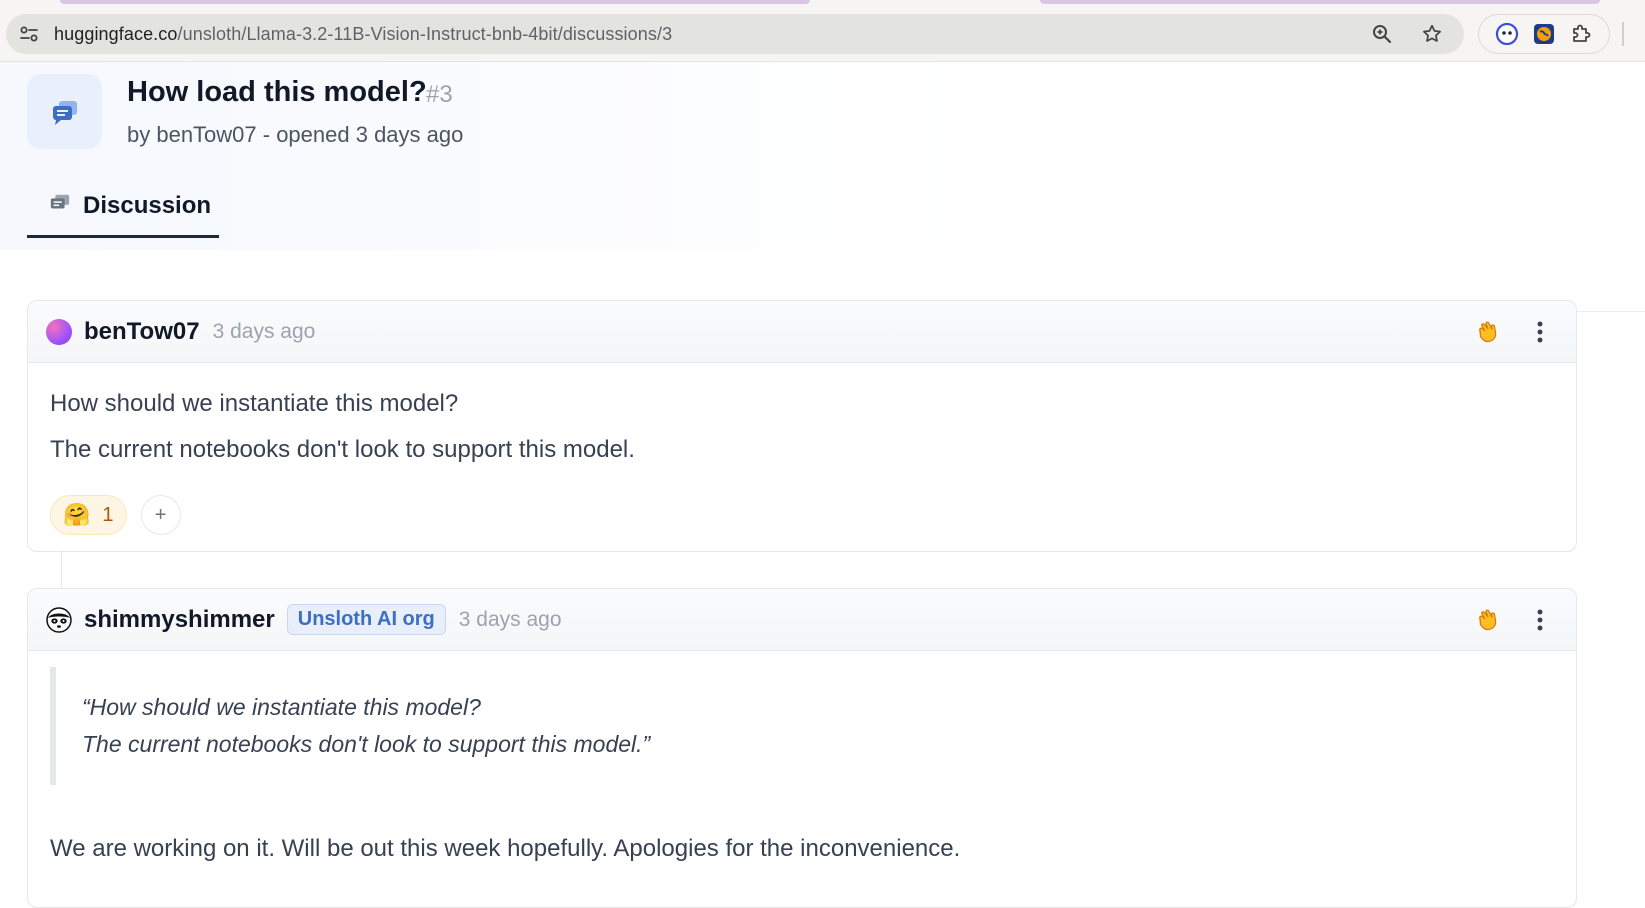  I want to click on add-reaction-button: +, so click(160, 515).